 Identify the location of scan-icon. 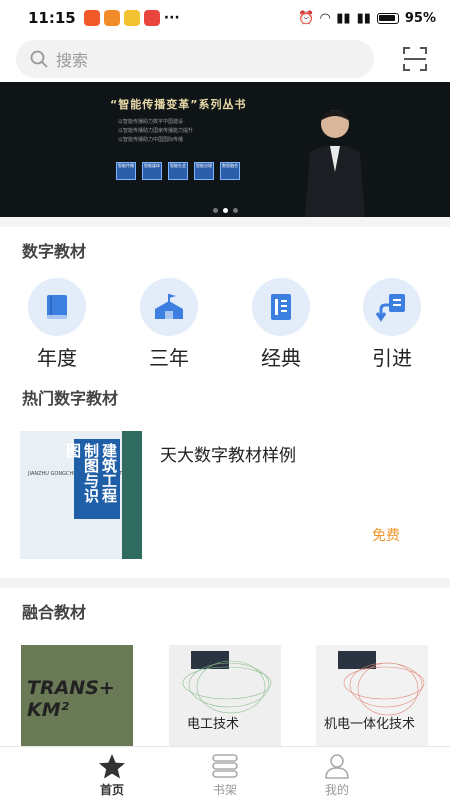
(415, 59).